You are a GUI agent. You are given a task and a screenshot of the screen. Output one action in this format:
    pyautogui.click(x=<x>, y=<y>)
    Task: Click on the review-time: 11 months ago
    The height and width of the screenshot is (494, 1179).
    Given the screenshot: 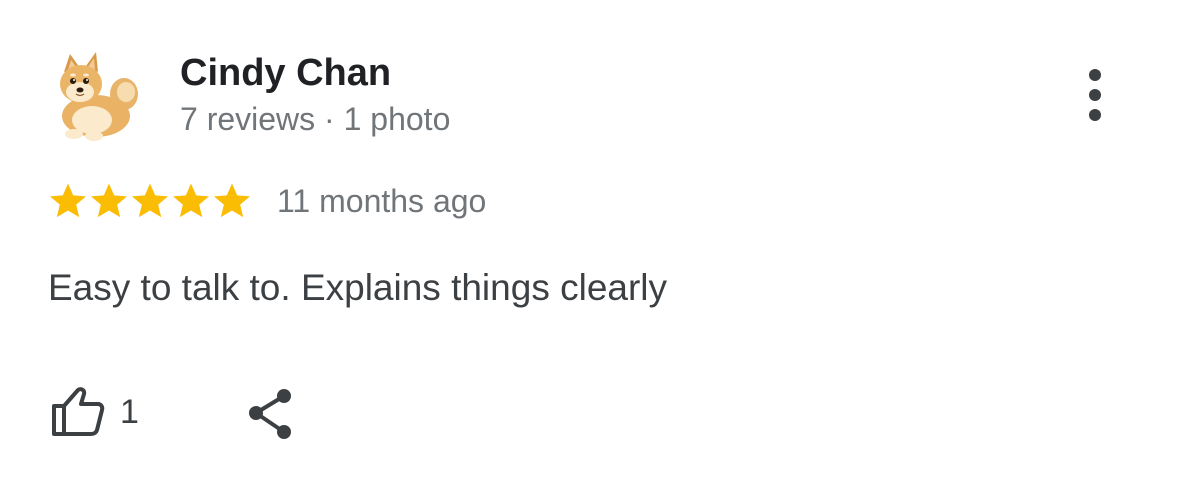 What is the action you would take?
    pyautogui.click(x=382, y=201)
    